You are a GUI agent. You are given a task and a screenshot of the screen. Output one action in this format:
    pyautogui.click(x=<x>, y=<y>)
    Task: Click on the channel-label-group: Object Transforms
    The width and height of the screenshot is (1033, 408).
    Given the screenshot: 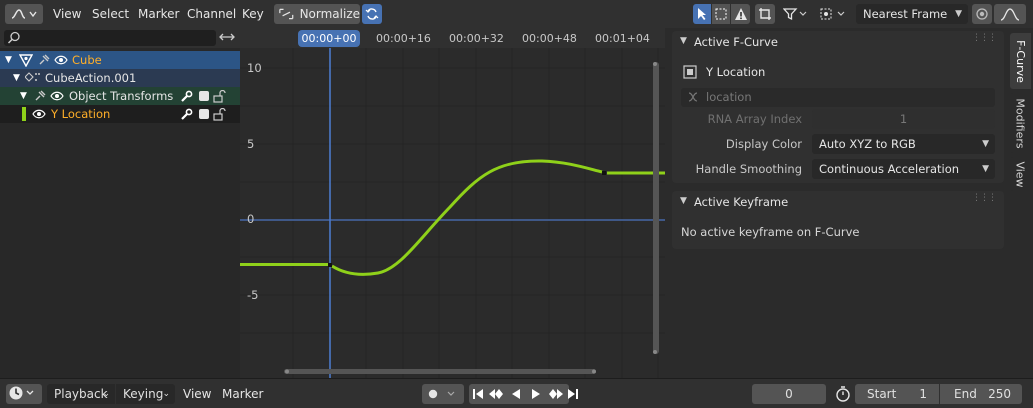 What is the action you would take?
    pyautogui.click(x=121, y=96)
    